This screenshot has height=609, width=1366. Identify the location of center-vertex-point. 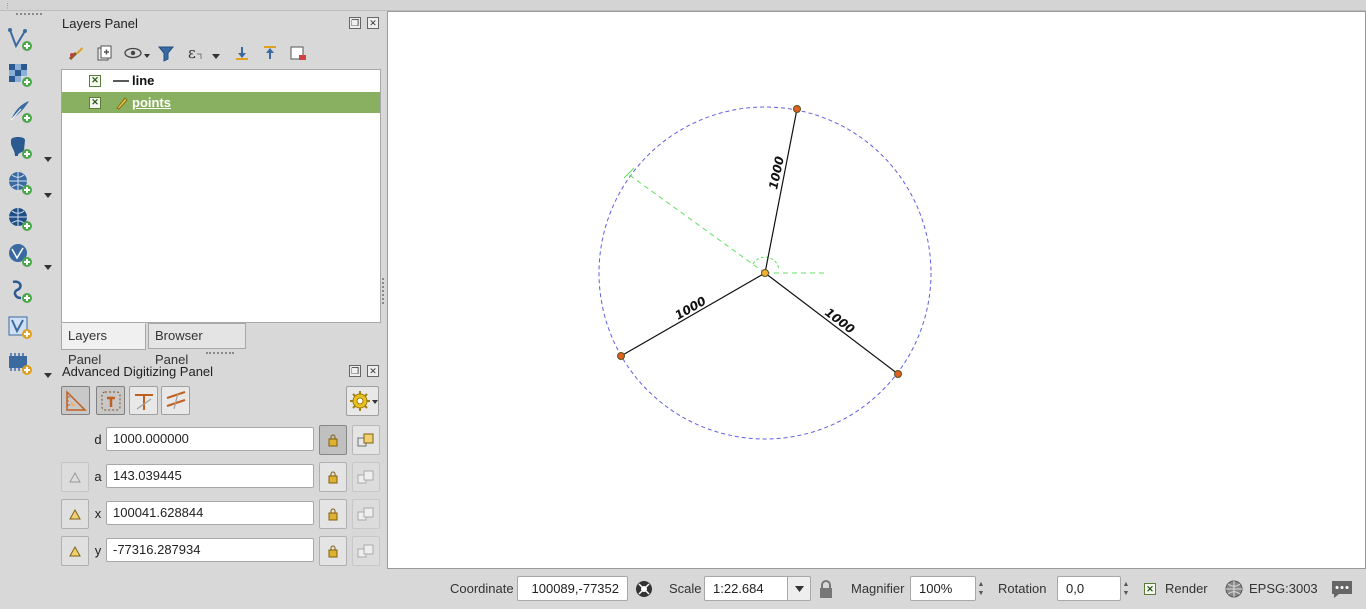
(765, 273).